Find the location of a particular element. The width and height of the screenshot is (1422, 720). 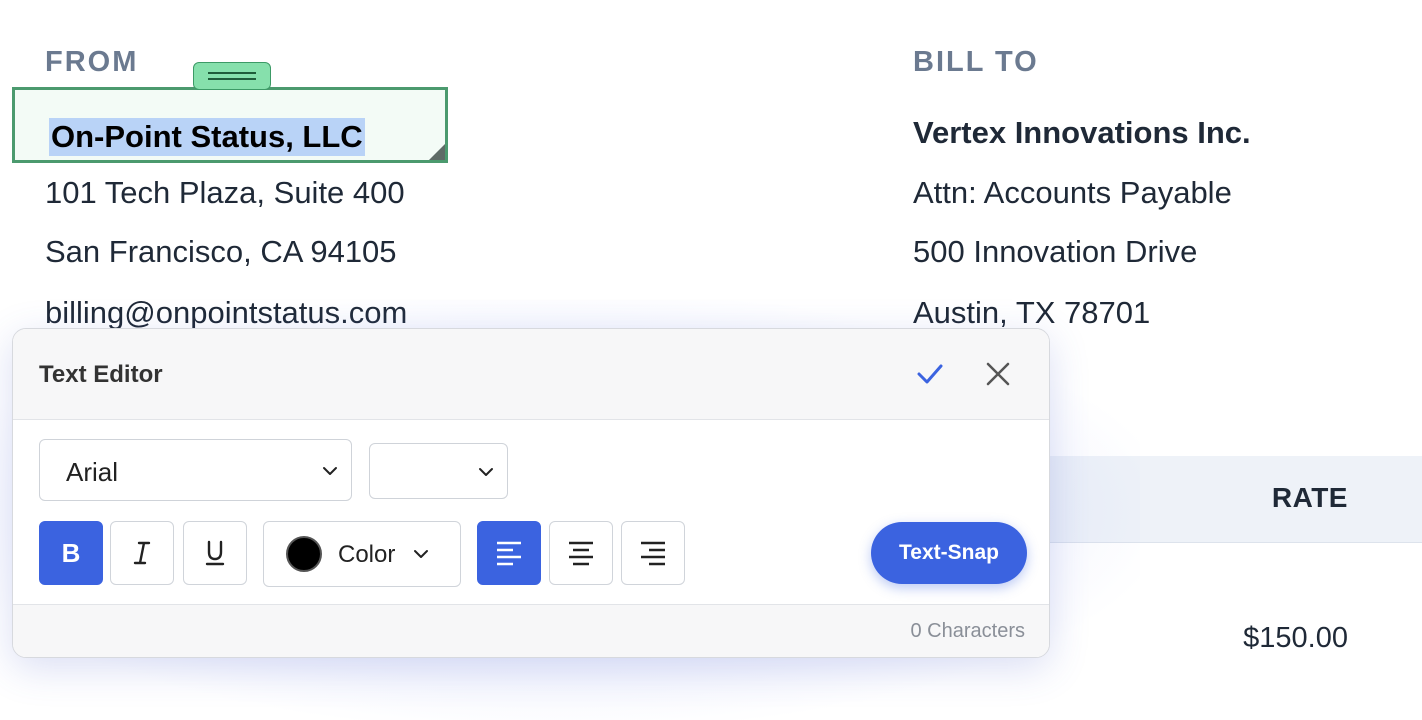

font-size-select is located at coordinates (438, 471).